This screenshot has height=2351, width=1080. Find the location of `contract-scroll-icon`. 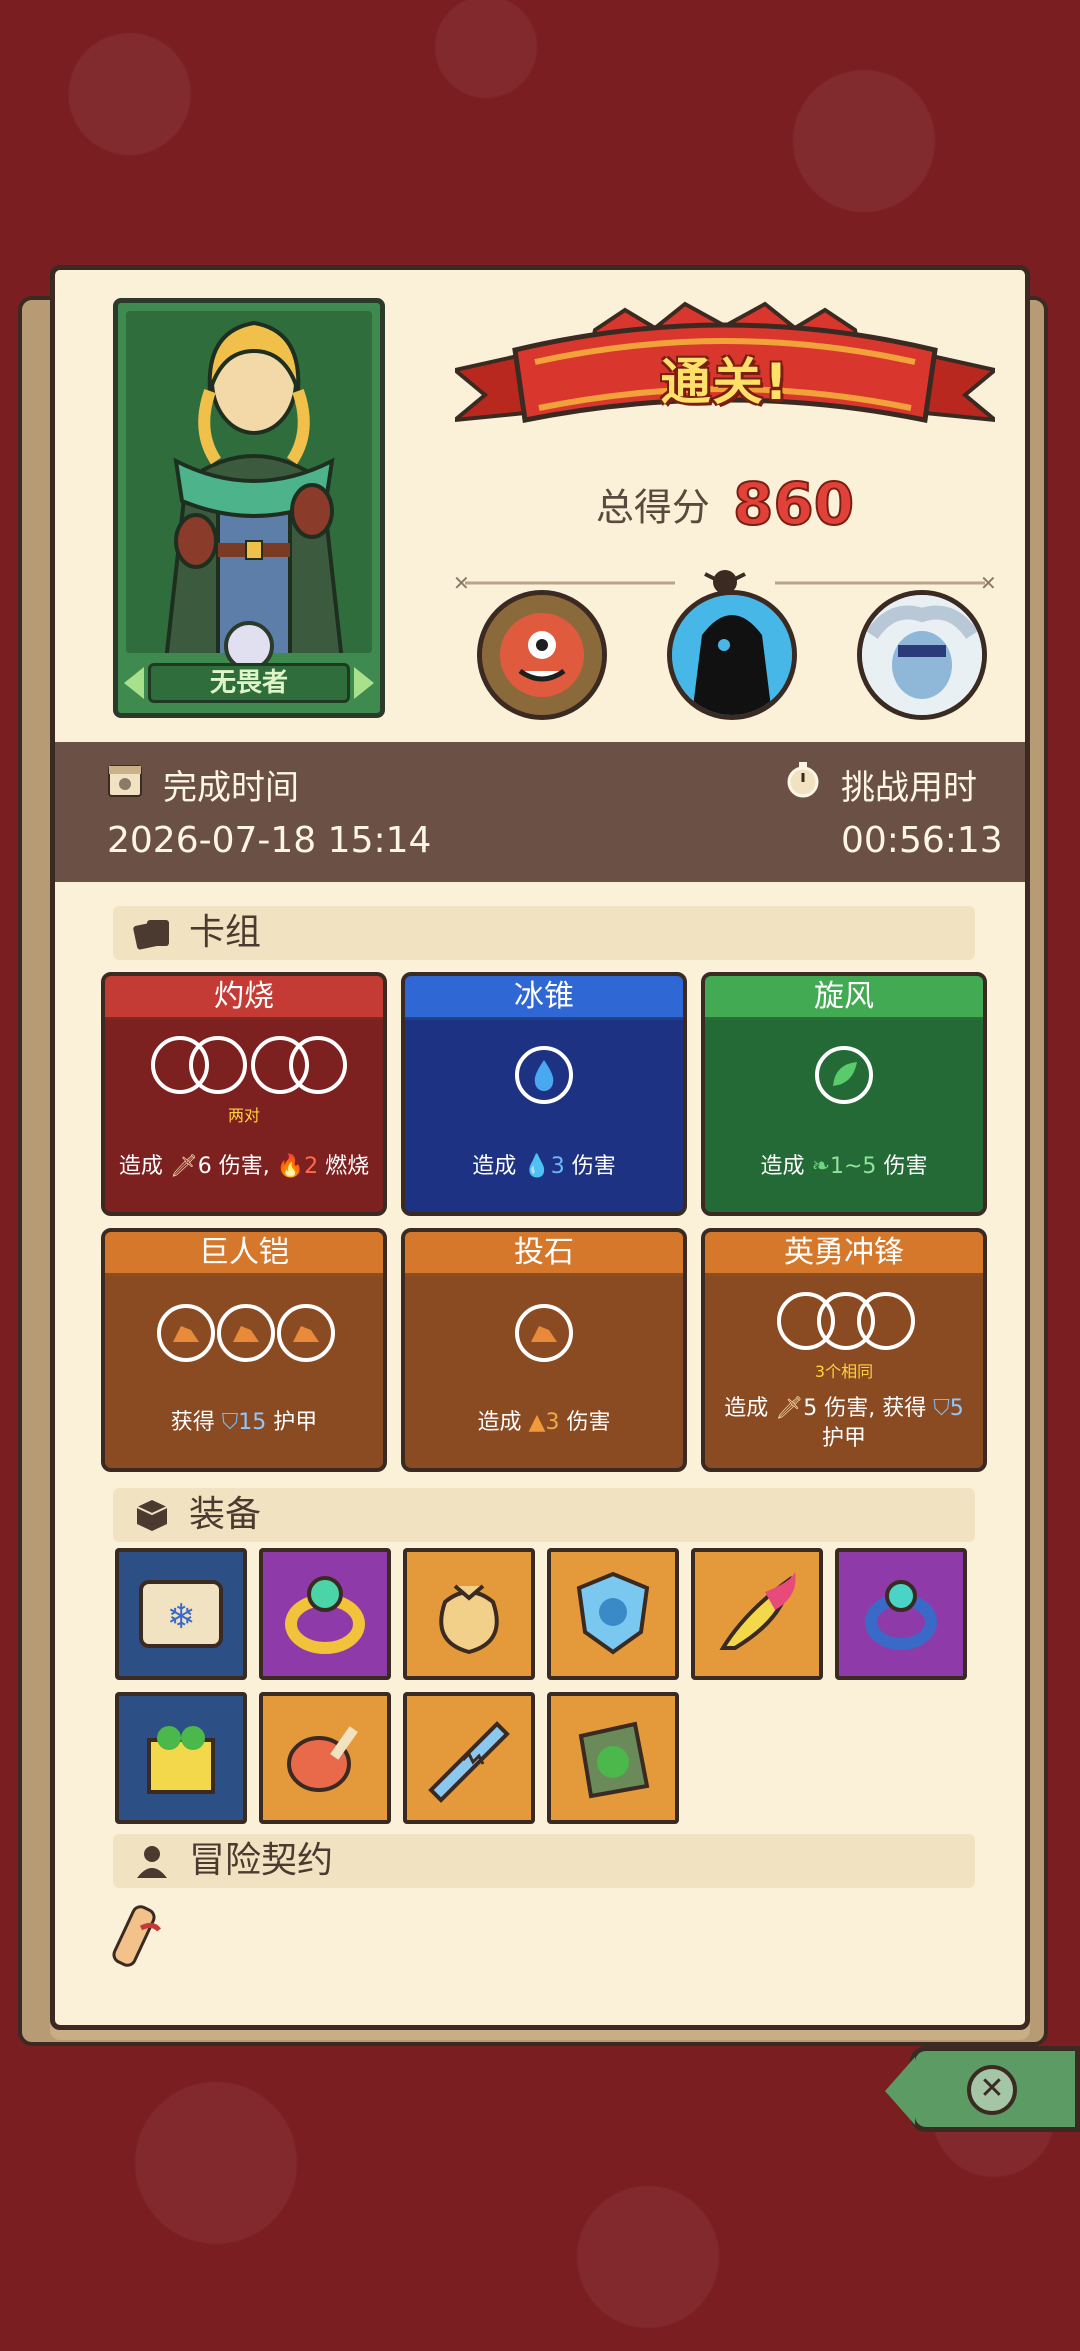

contract-scroll-icon is located at coordinates (141, 1938).